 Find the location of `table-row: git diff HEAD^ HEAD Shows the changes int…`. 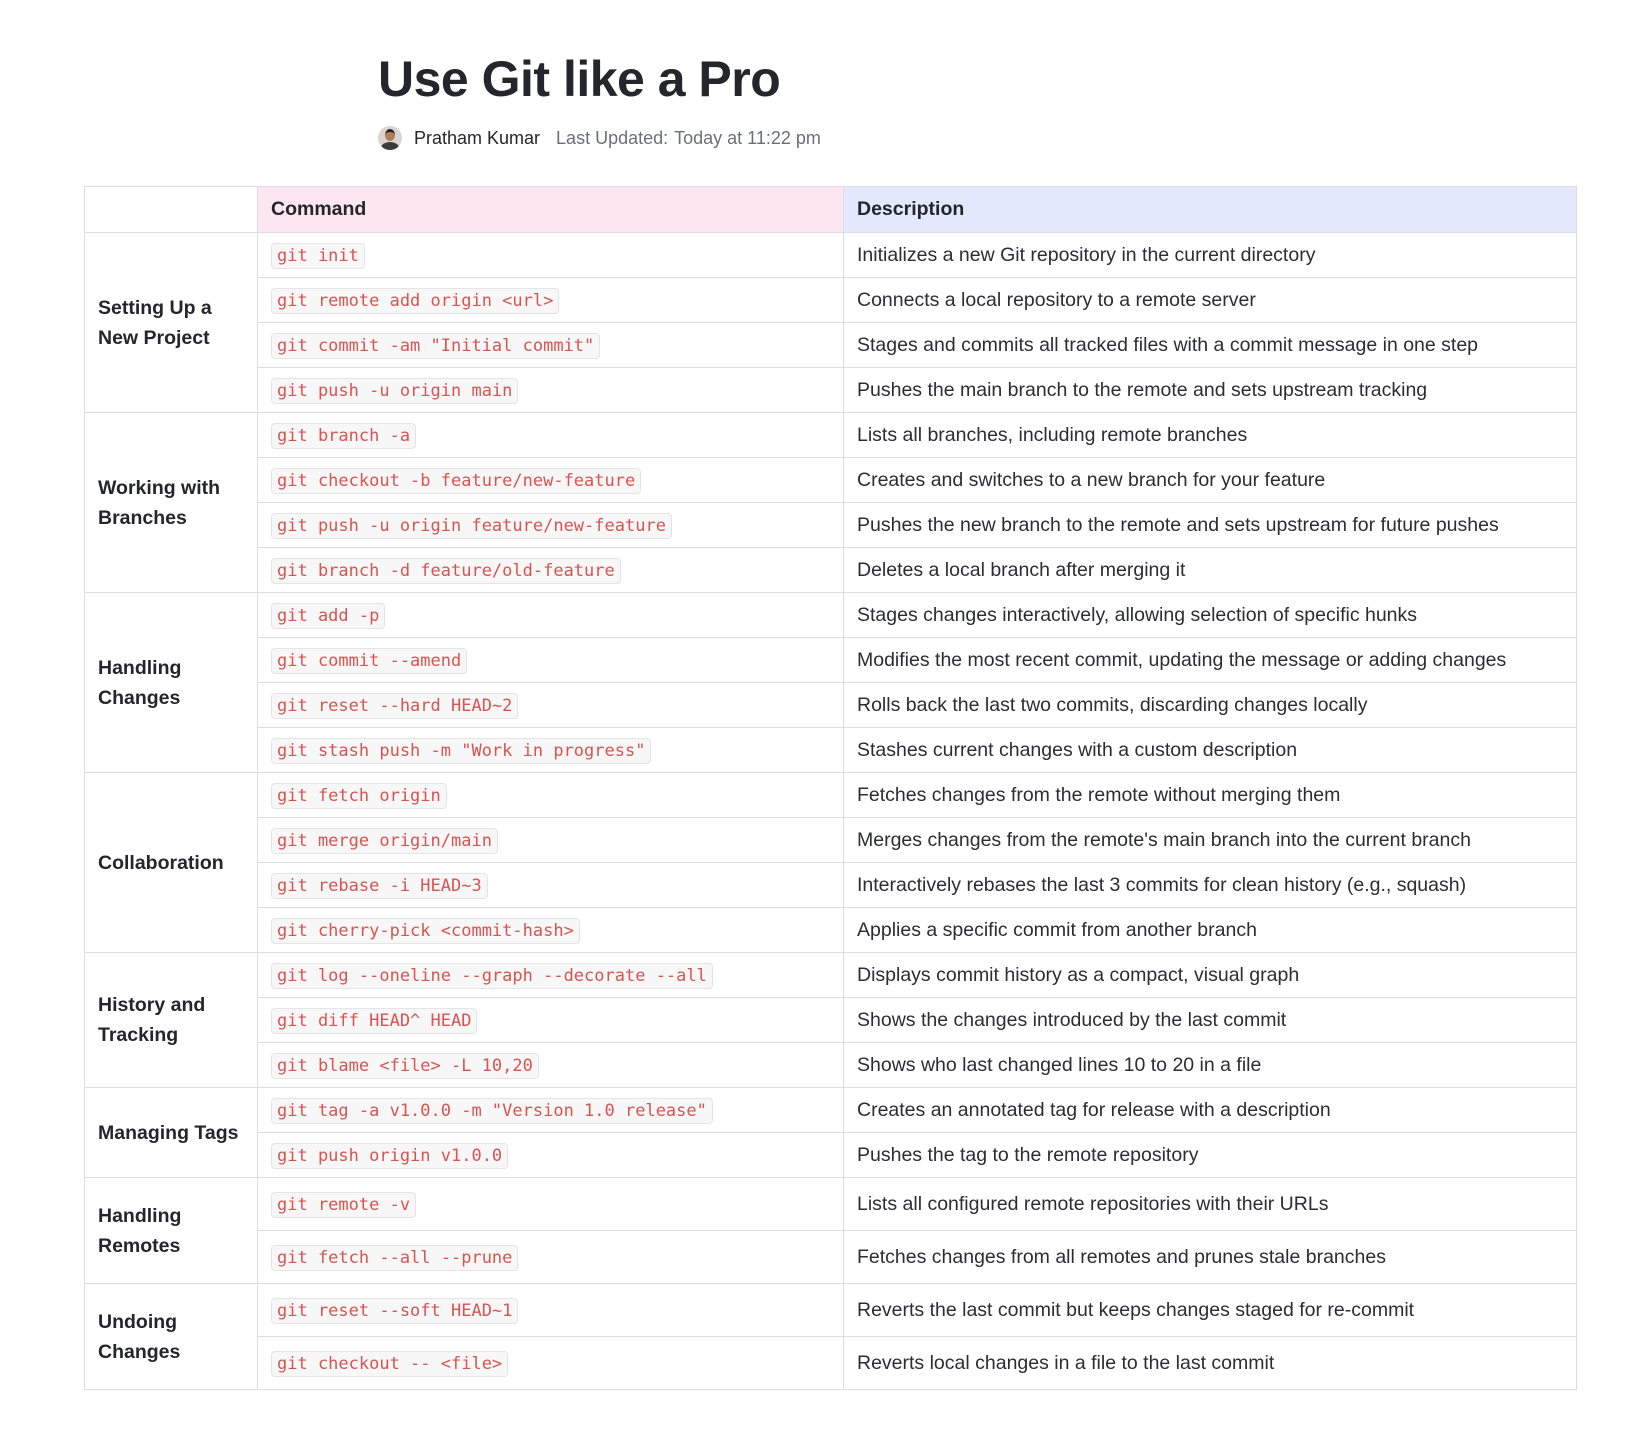

table-row: git diff HEAD^ HEAD Shows the changes int… is located at coordinates (831, 1020).